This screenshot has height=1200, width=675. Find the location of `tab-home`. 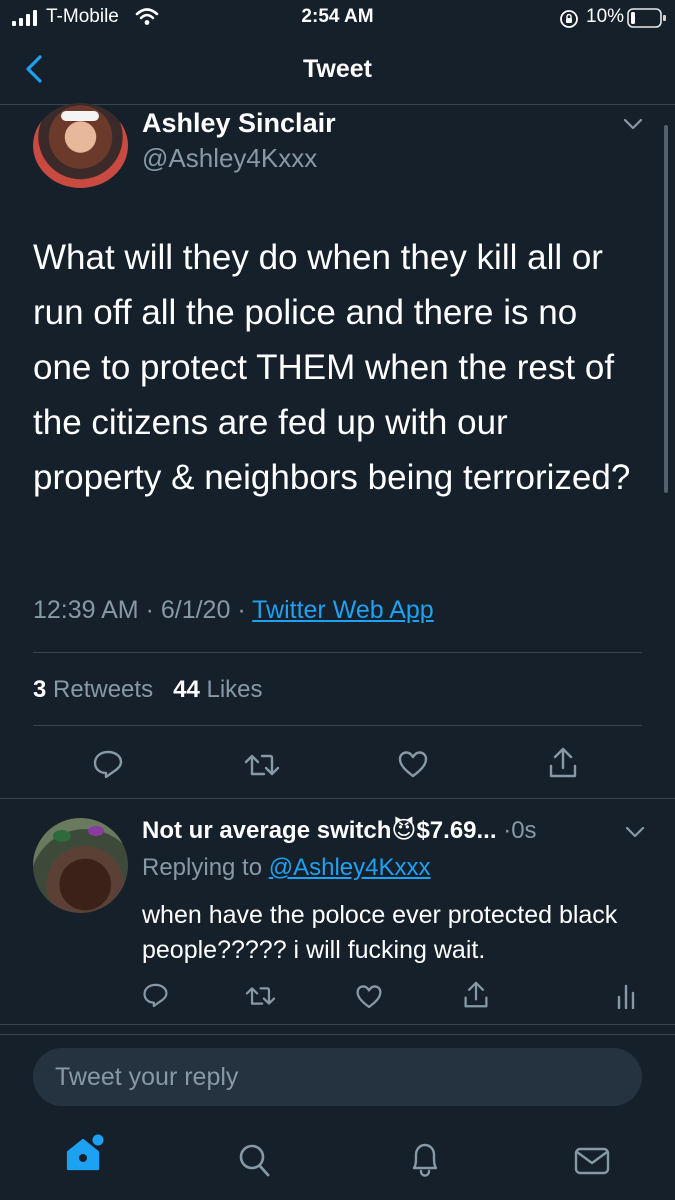

tab-home is located at coordinates (85, 1154).